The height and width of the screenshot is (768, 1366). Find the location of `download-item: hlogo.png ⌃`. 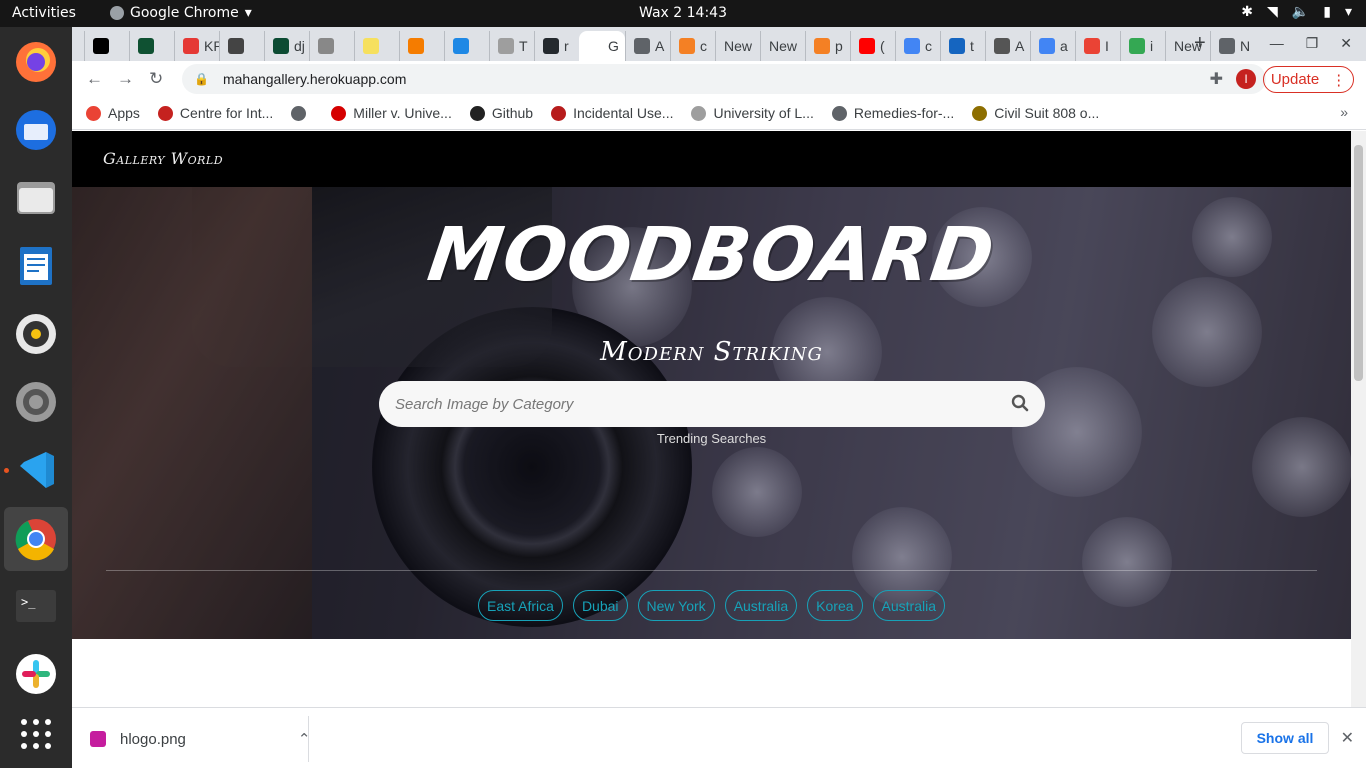

download-item: hlogo.png ⌃ is located at coordinates (200, 739).